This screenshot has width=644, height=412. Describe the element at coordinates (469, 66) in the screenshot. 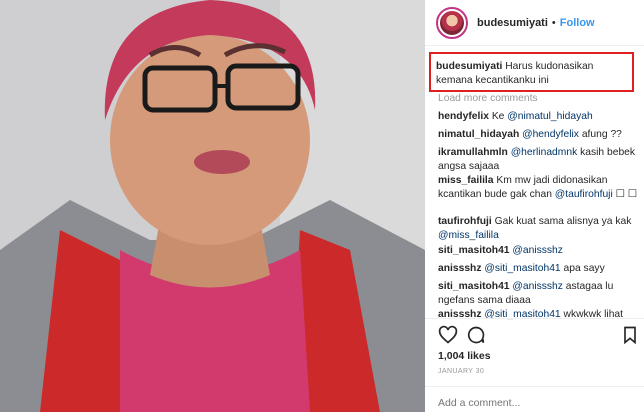

I see `caption-username: budesumiyati` at that location.